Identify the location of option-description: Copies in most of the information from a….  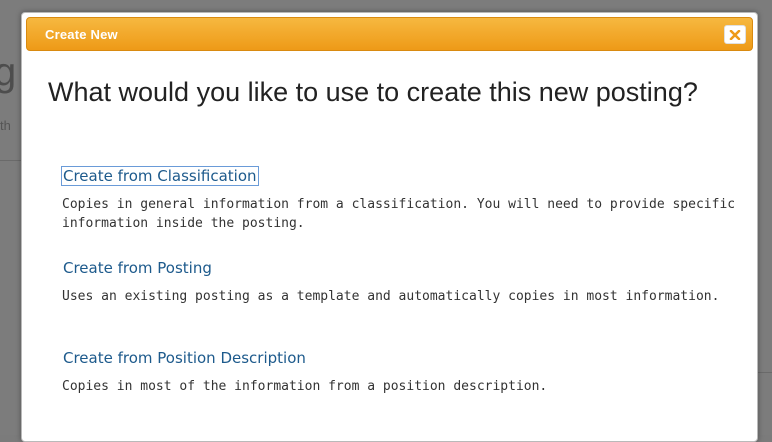
(305, 386).